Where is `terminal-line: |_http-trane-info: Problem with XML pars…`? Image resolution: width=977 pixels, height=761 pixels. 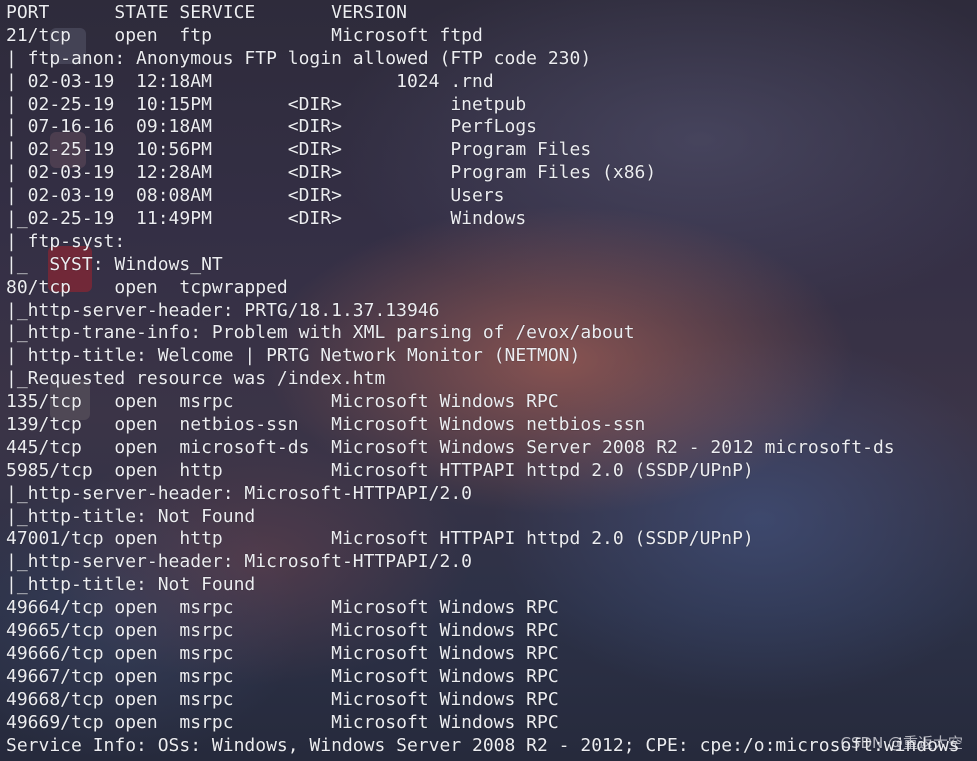
terminal-line: |_http-trane-info: Problem with XML pars… is located at coordinates (320, 333).